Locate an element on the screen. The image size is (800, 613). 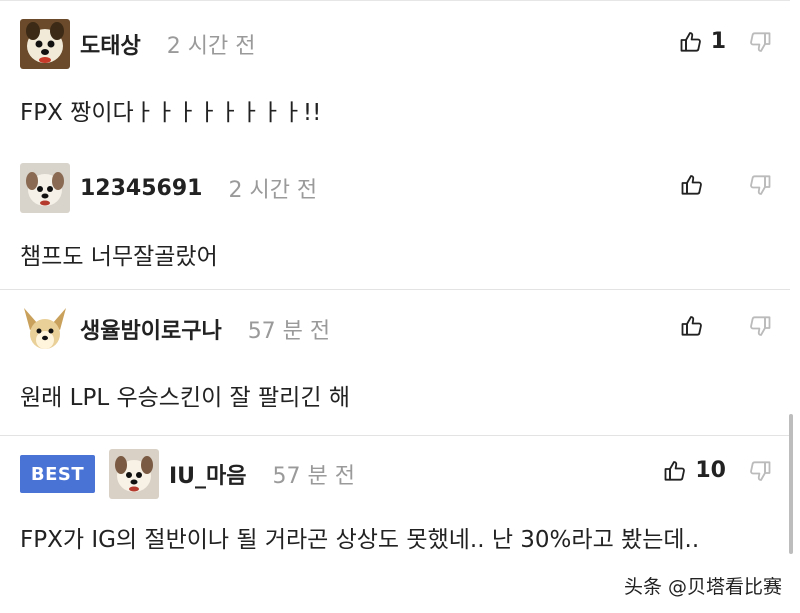
like-button: 10 is located at coordinates (694, 470).